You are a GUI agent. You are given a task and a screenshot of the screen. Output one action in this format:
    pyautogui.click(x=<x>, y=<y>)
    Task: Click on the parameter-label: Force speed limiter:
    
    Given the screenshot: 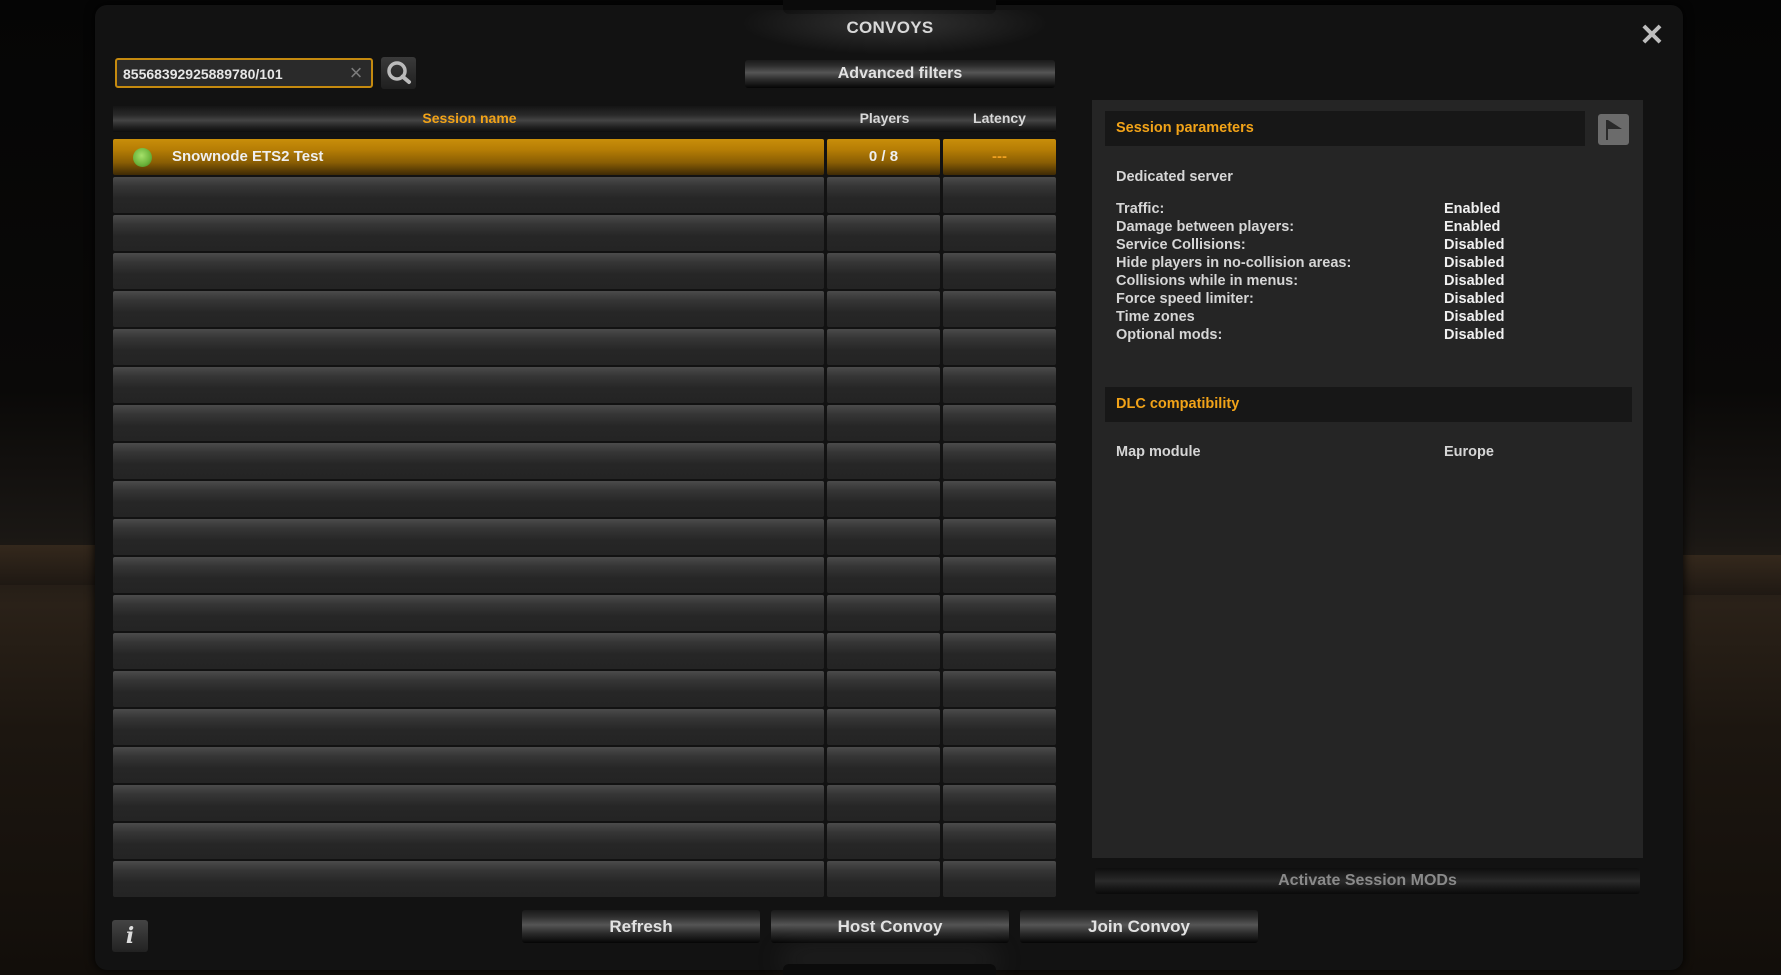 What is the action you would take?
    pyautogui.click(x=1185, y=299)
    